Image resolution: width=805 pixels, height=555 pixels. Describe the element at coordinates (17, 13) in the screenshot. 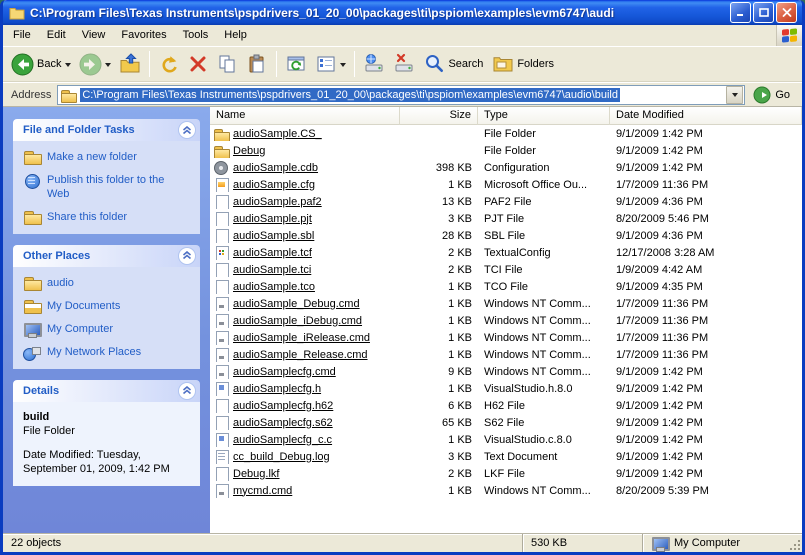

I see `window-folder-icon` at that location.